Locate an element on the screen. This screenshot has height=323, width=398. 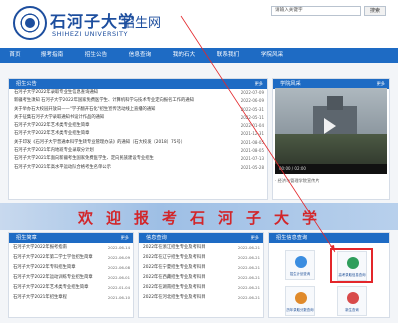
arrow-head is located at coordinates (332, 248).